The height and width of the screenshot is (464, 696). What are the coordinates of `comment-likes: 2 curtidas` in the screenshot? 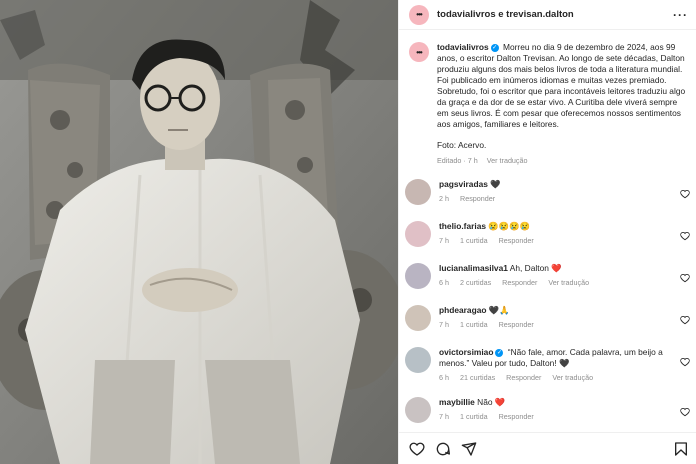 It's located at (475, 282).